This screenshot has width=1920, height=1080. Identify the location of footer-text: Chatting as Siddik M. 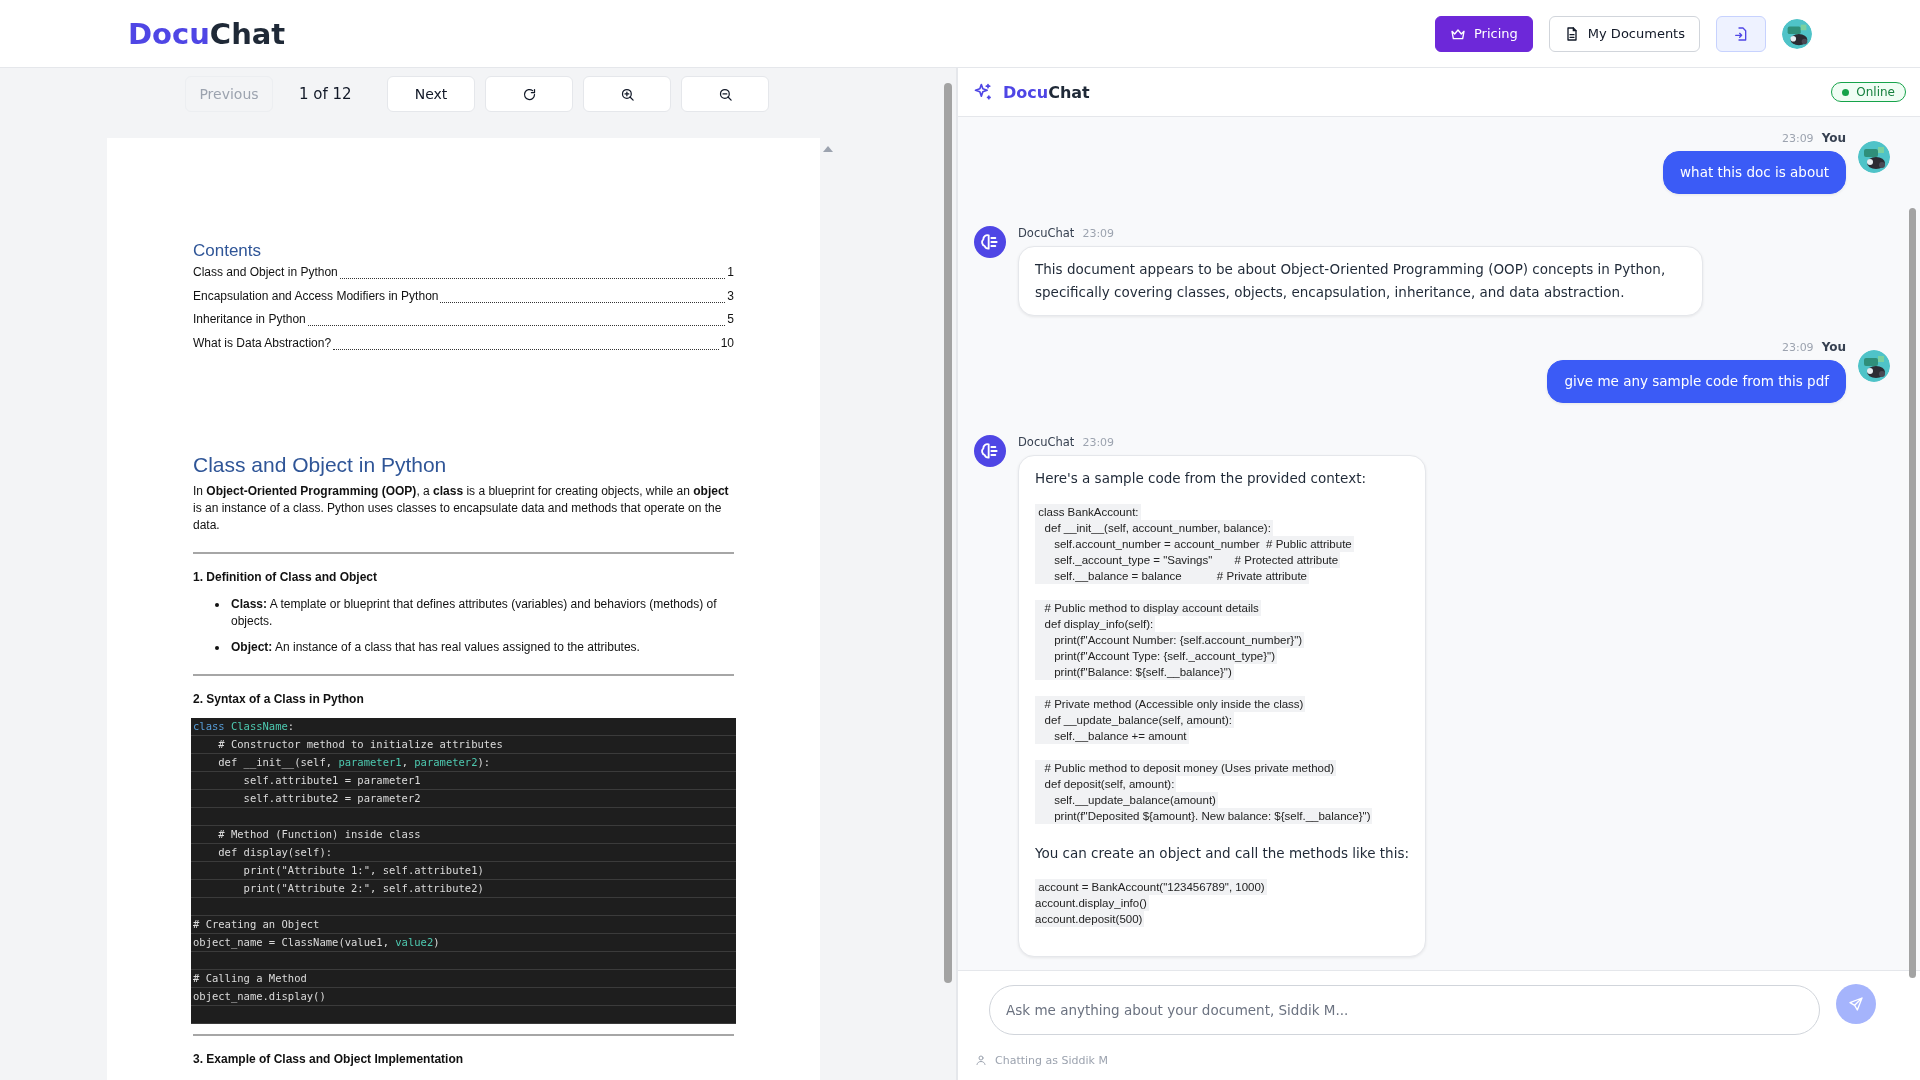
(1051, 1060).